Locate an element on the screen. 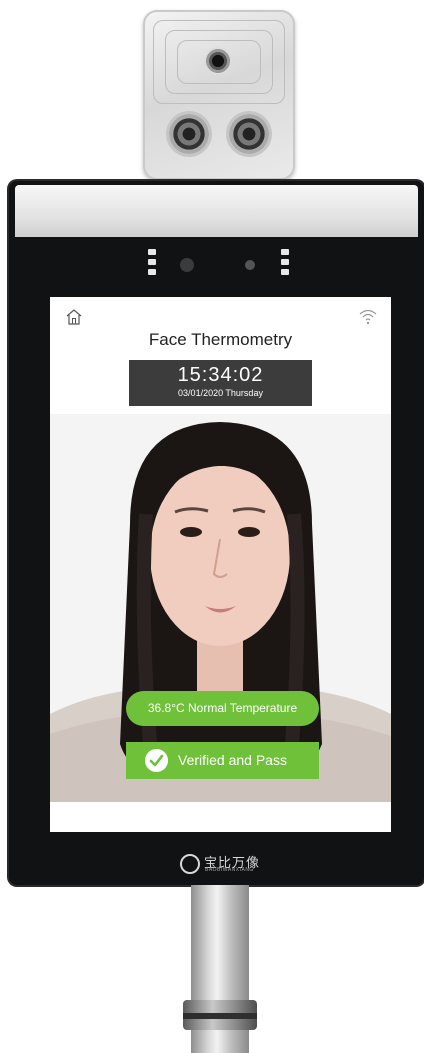 This screenshot has height=1053, width=424. verified-pass-badge: Verified and Pass is located at coordinates (222, 760).